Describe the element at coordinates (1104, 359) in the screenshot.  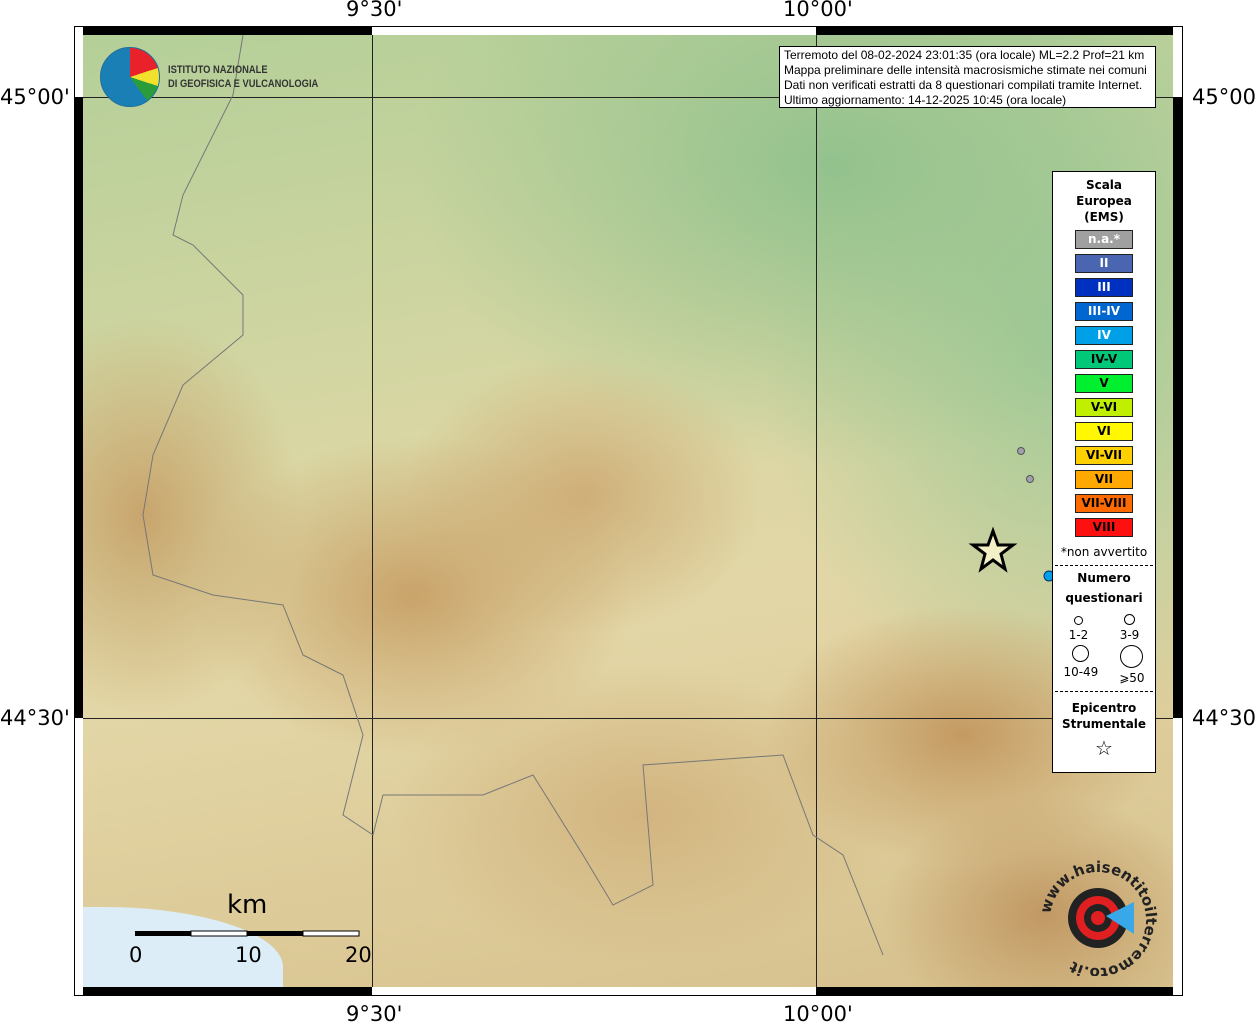
I see `legend-swatch: IV-V` at that location.